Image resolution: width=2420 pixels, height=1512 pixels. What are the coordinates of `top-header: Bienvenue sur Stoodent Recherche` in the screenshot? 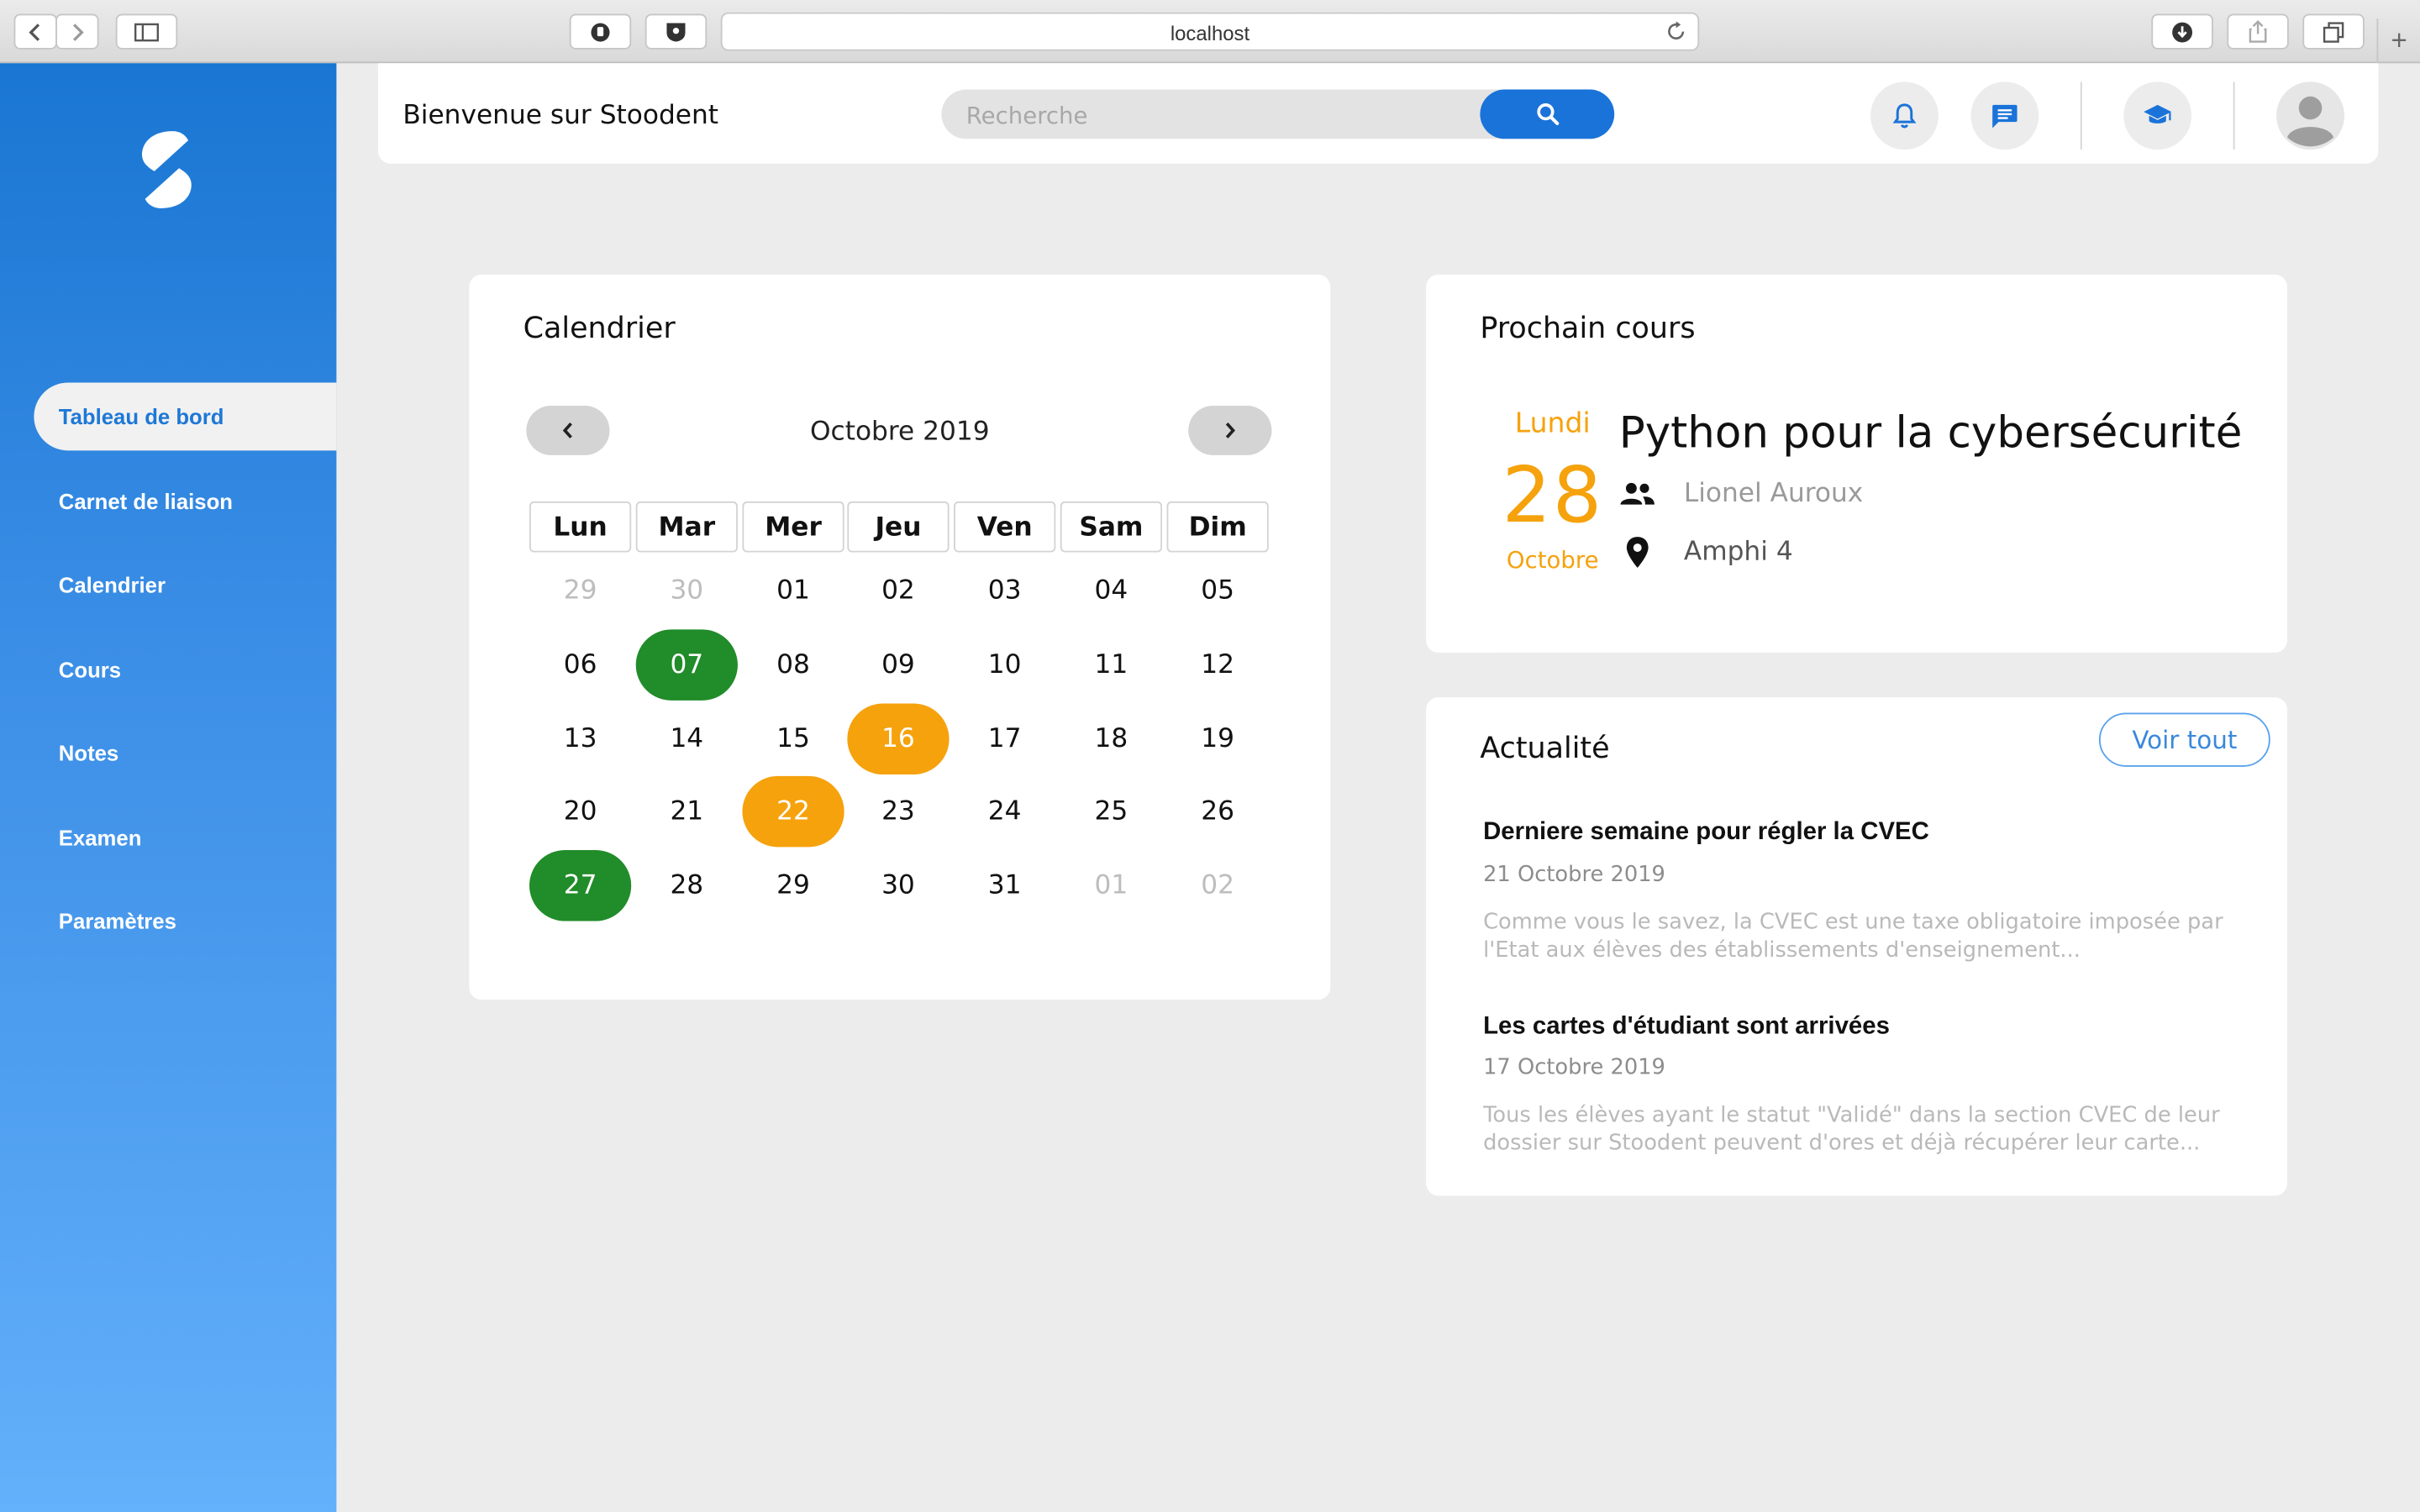 It's located at (1378, 113).